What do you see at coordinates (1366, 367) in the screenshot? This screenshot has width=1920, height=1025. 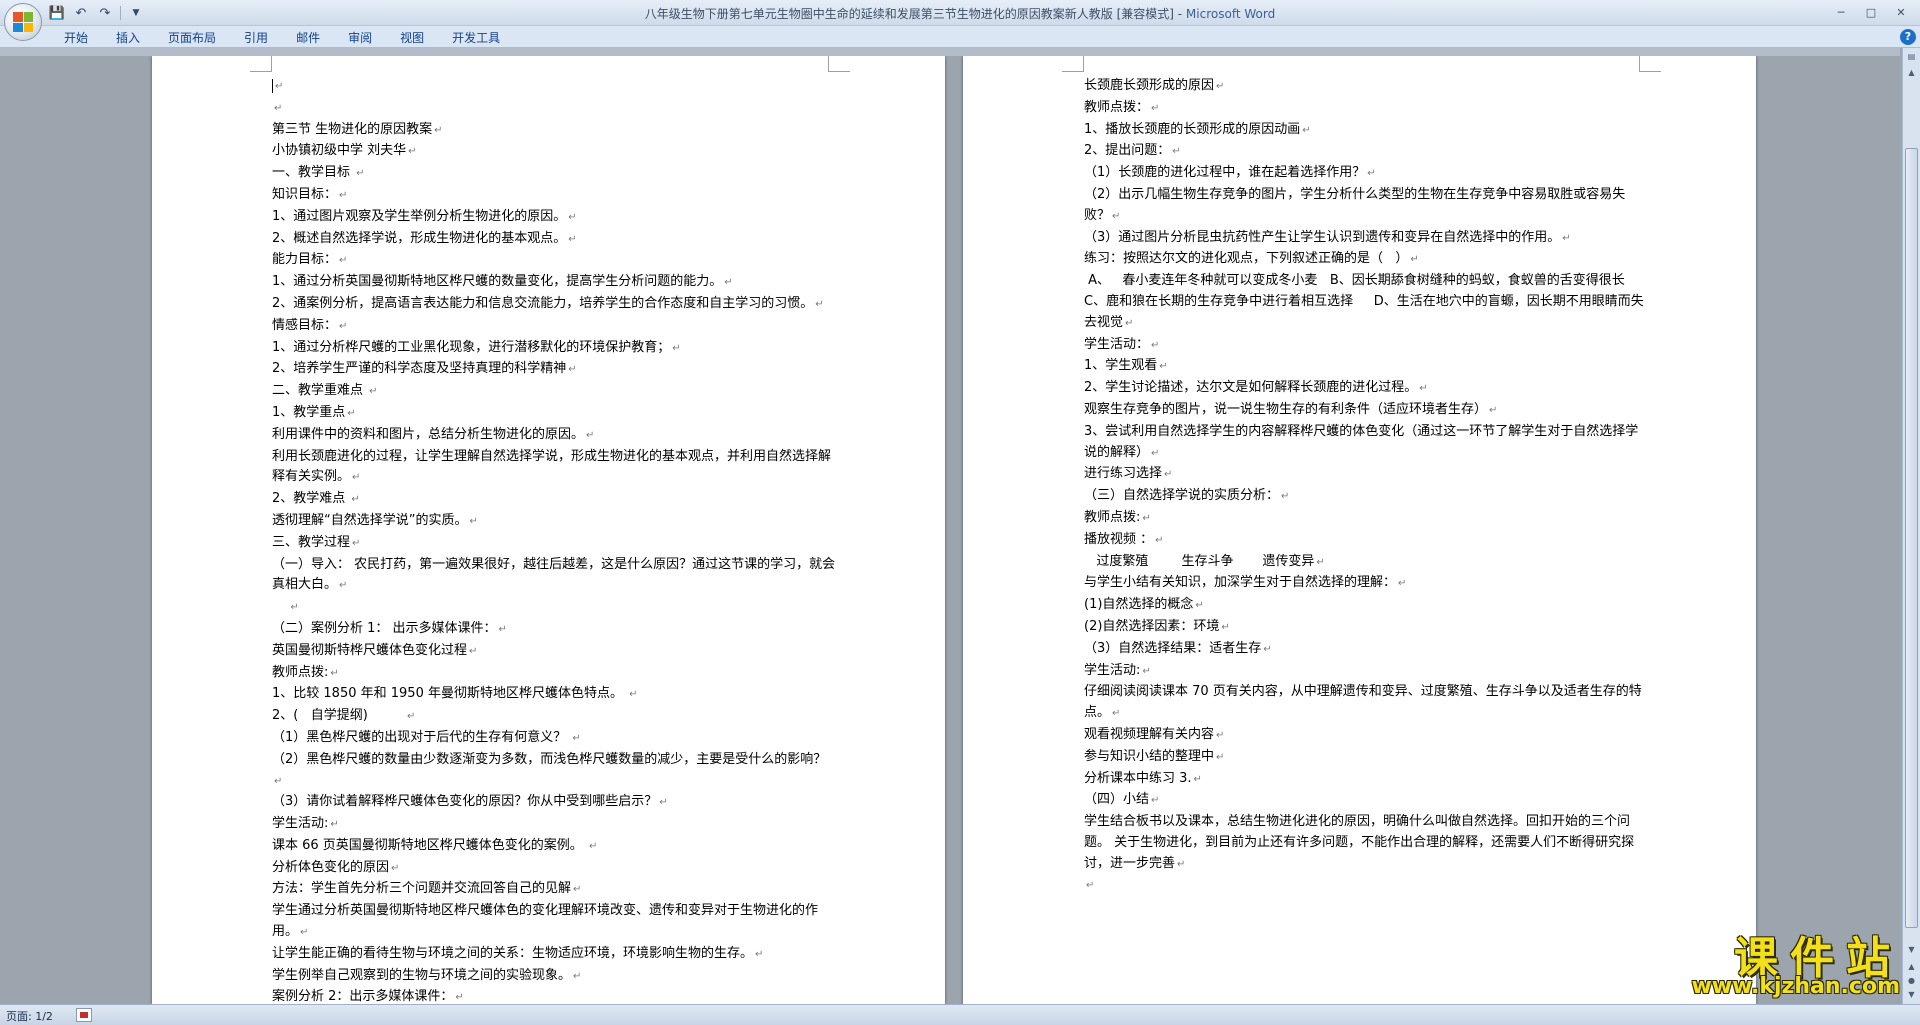 I see `document-line: 1、学生观看 ↵` at bounding box center [1366, 367].